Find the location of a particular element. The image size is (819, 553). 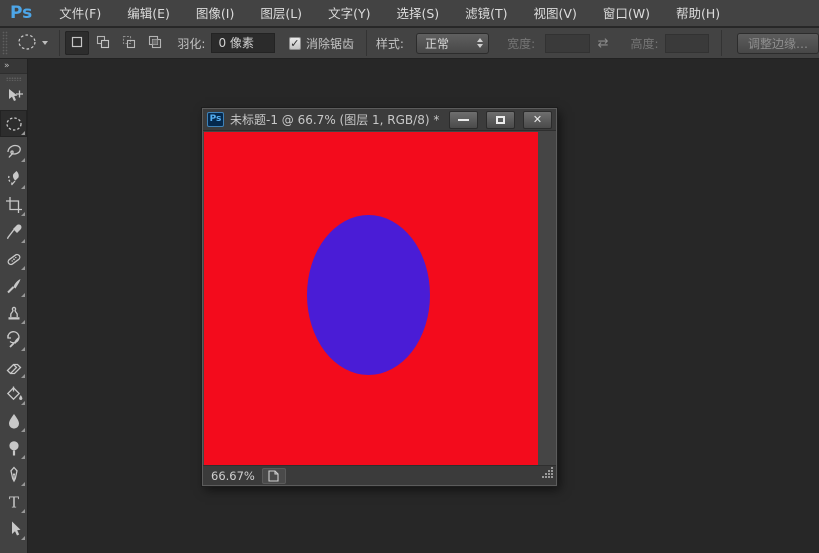

chevron-down-icon is located at coordinates (45, 43).